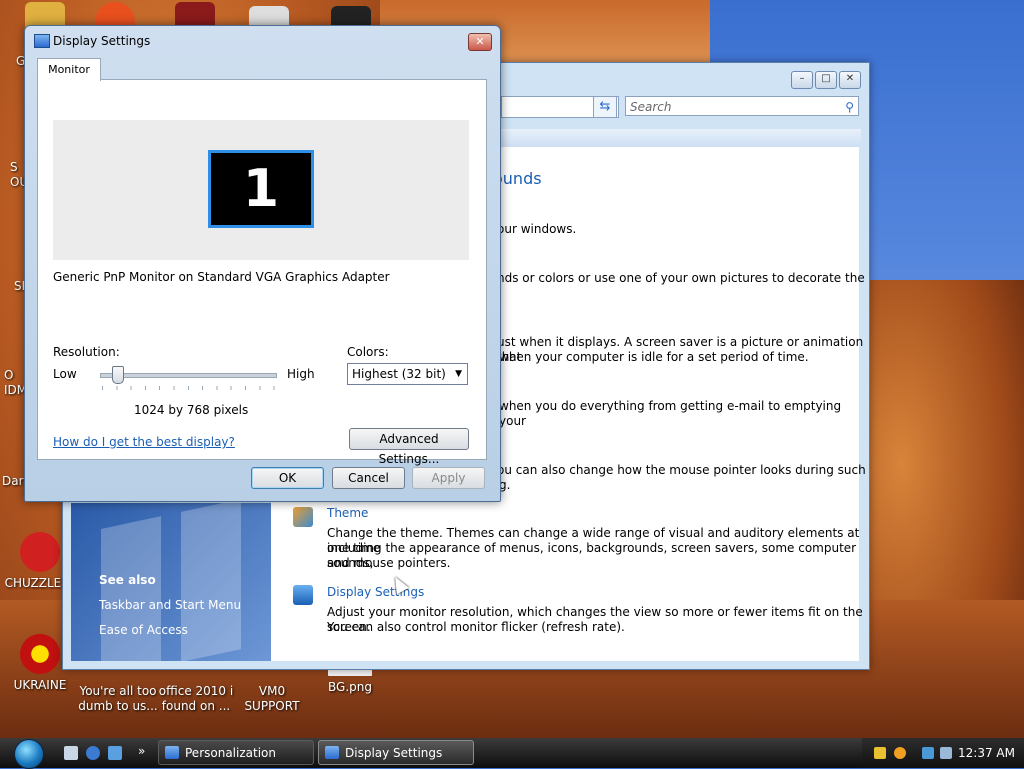  I want to click on personalization-icon, so click(172, 752).